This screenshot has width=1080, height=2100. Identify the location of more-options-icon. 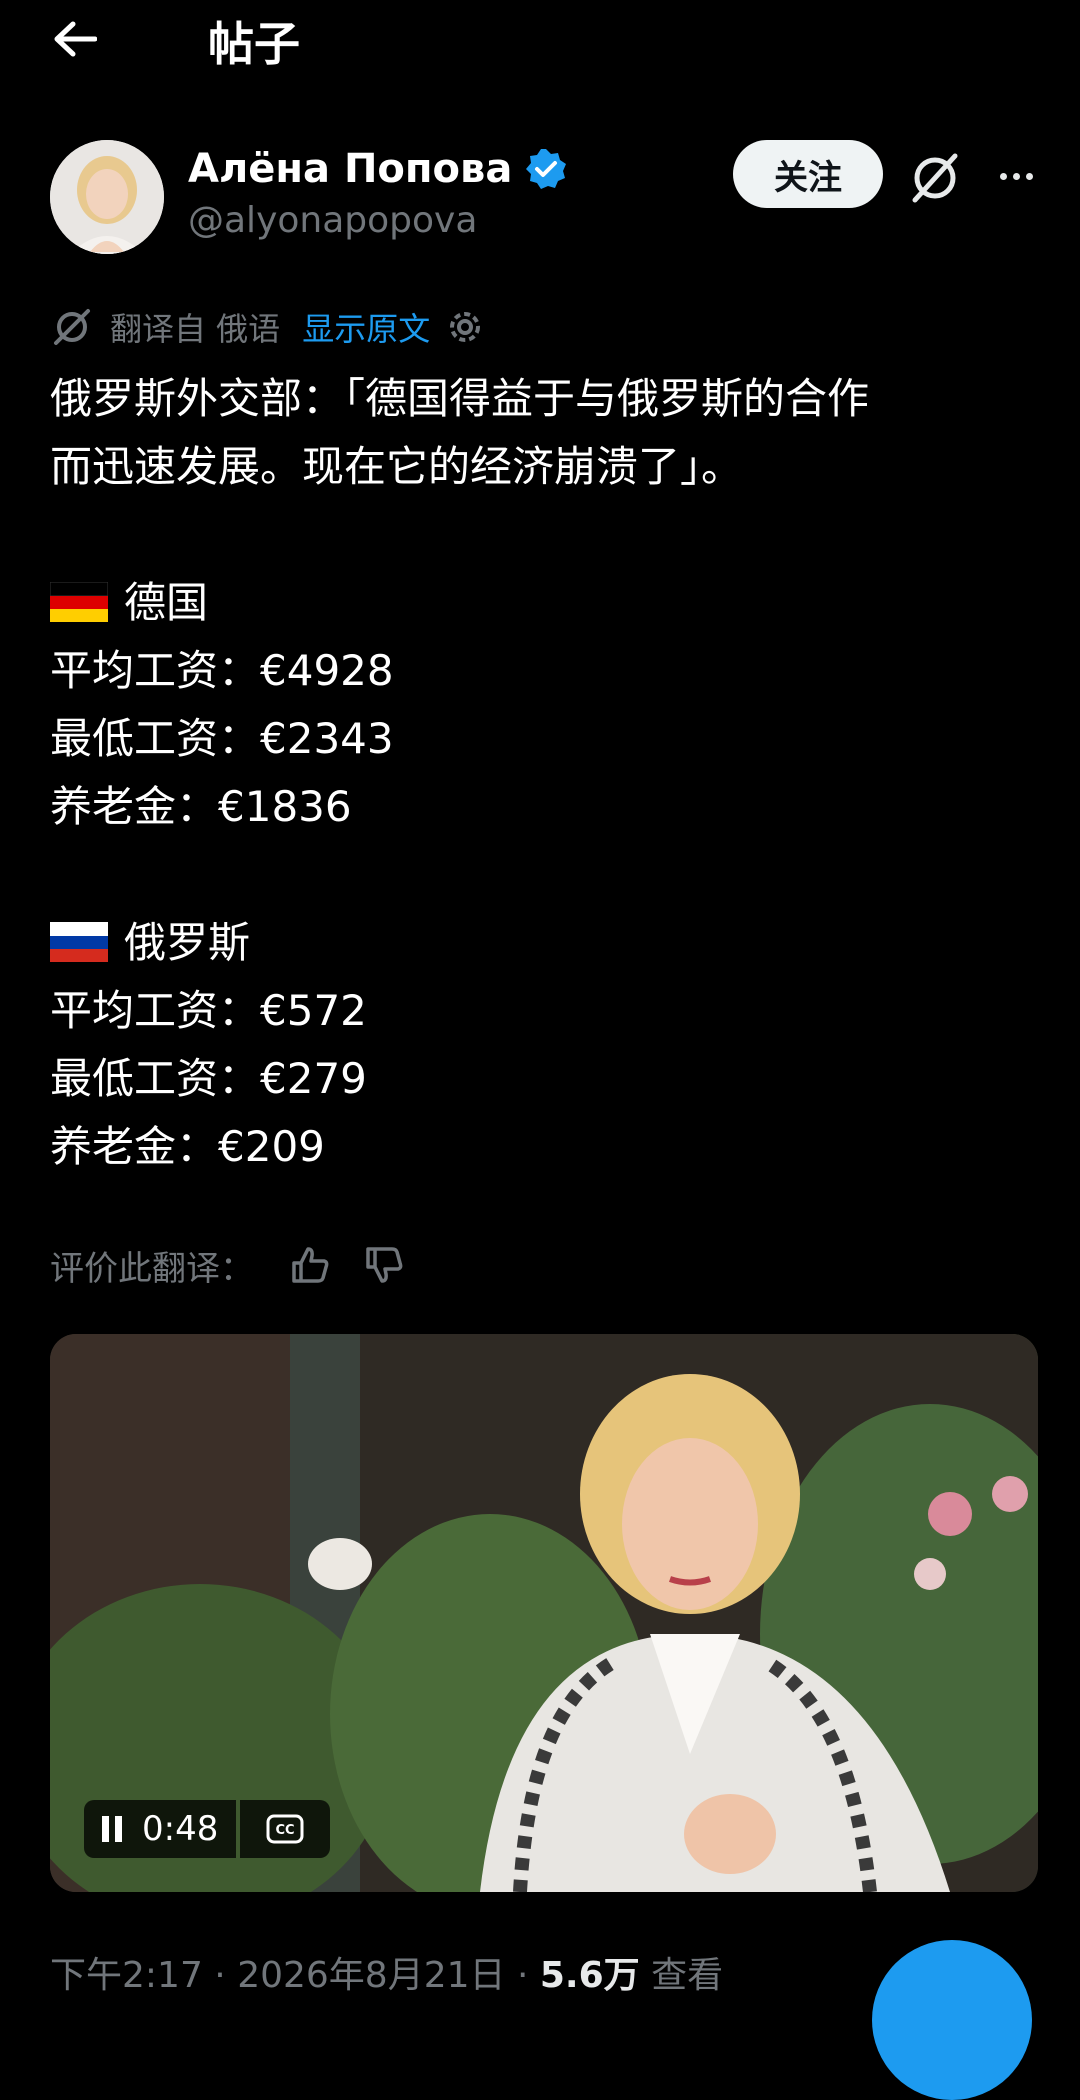
(1016, 176).